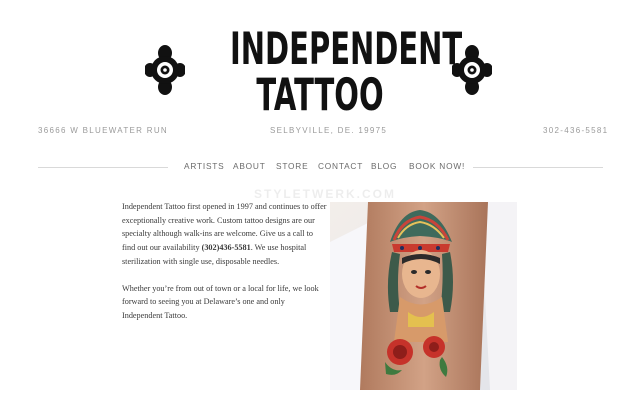 This screenshot has width=640, height=401. What do you see at coordinates (437, 166) in the screenshot?
I see `nav-item-book-now: BOOK NOW!` at bounding box center [437, 166].